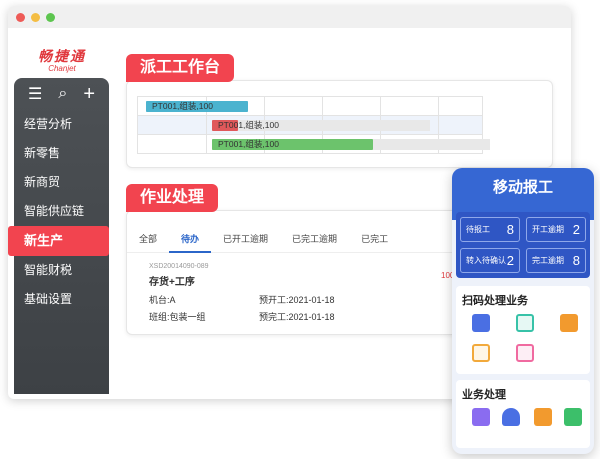  What do you see at coordinates (313, 125) in the screenshot?
I see `gantt-chart: PT001,组装,100 PT001,组装,100 PT001,组装,100` at bounding box center [313, 125].